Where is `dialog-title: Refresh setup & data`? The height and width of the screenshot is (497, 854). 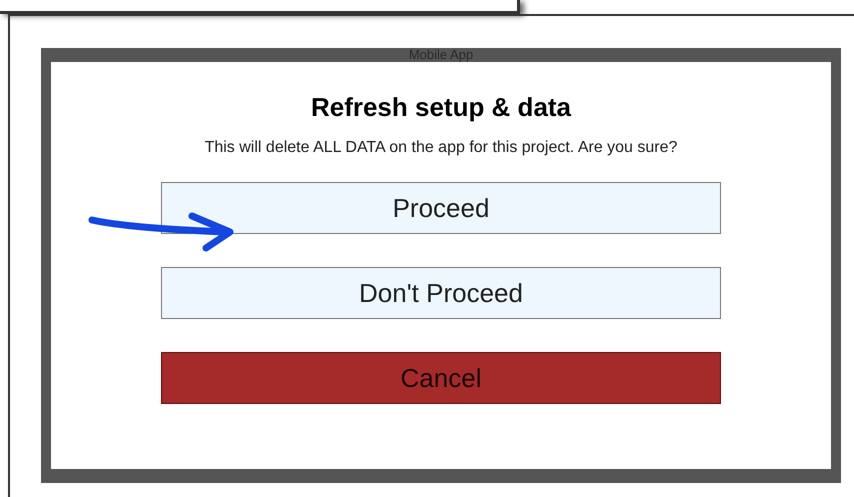
dialog-title: Refresh setup & data is located at coordinates (441, 107).